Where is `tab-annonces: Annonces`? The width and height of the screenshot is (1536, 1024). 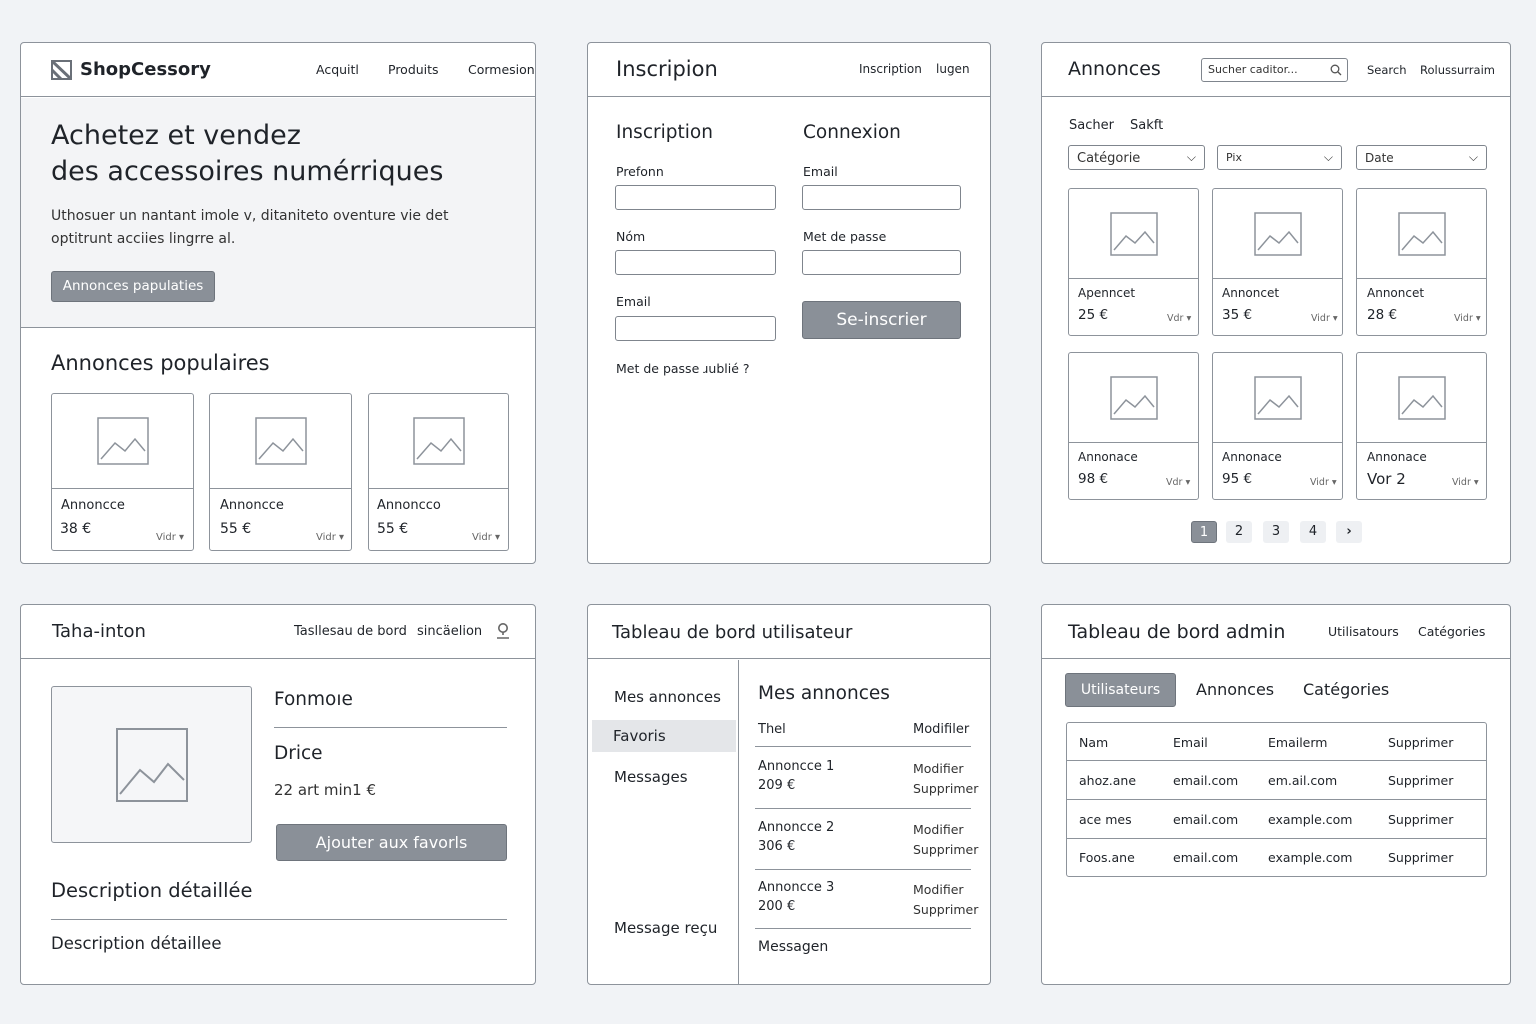 tab-annonces: Annonces is located at coordinates (1235, 689).